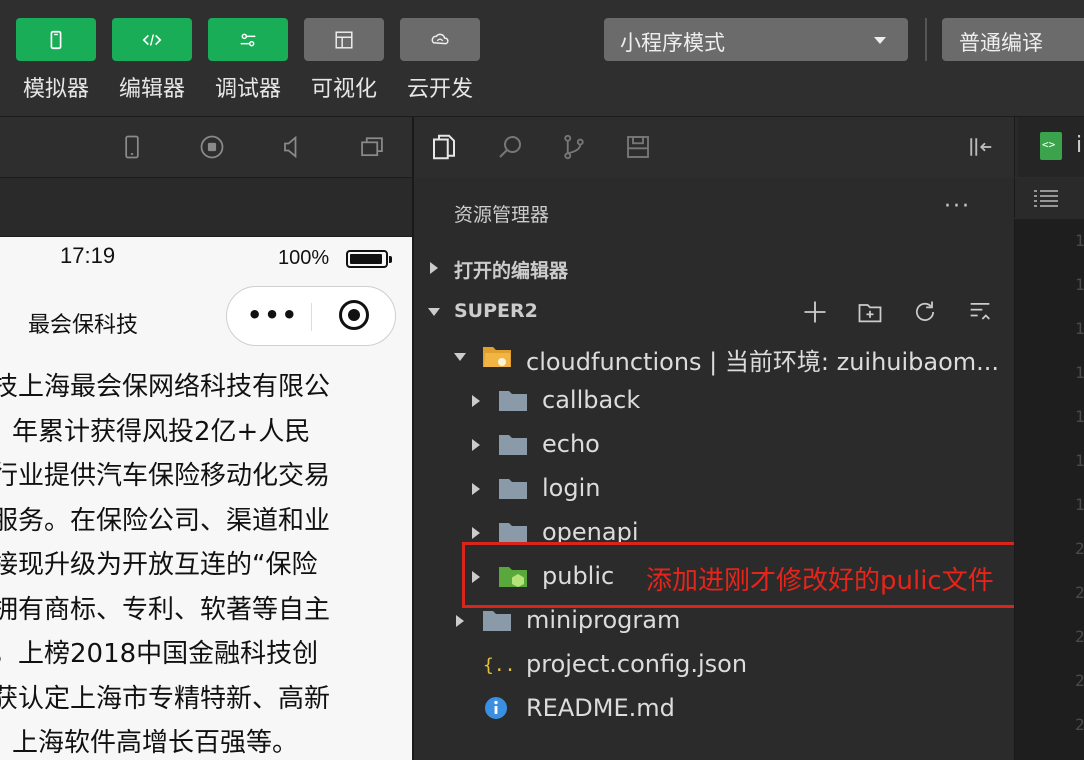 This screenshot has height=760, width=1084. What do you see at coordinates (980, 312) in the screenshot?
I see `collapse-all-icon` at bounding box center [980, 312].